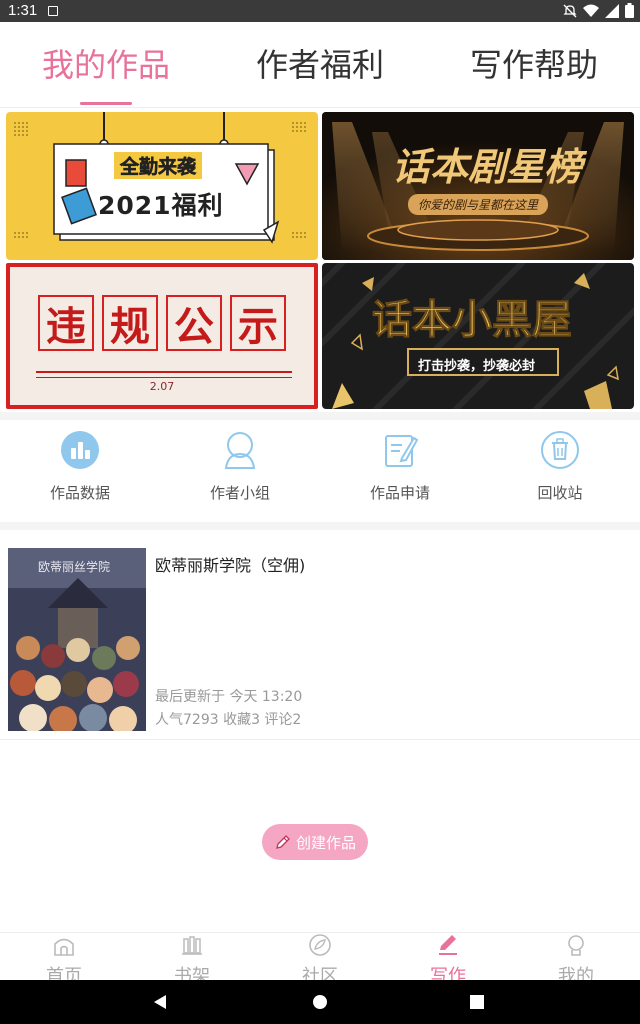 This screenshot has width=640, height=1024. I want to click on violation-char-3: 公, so click(194, 323).